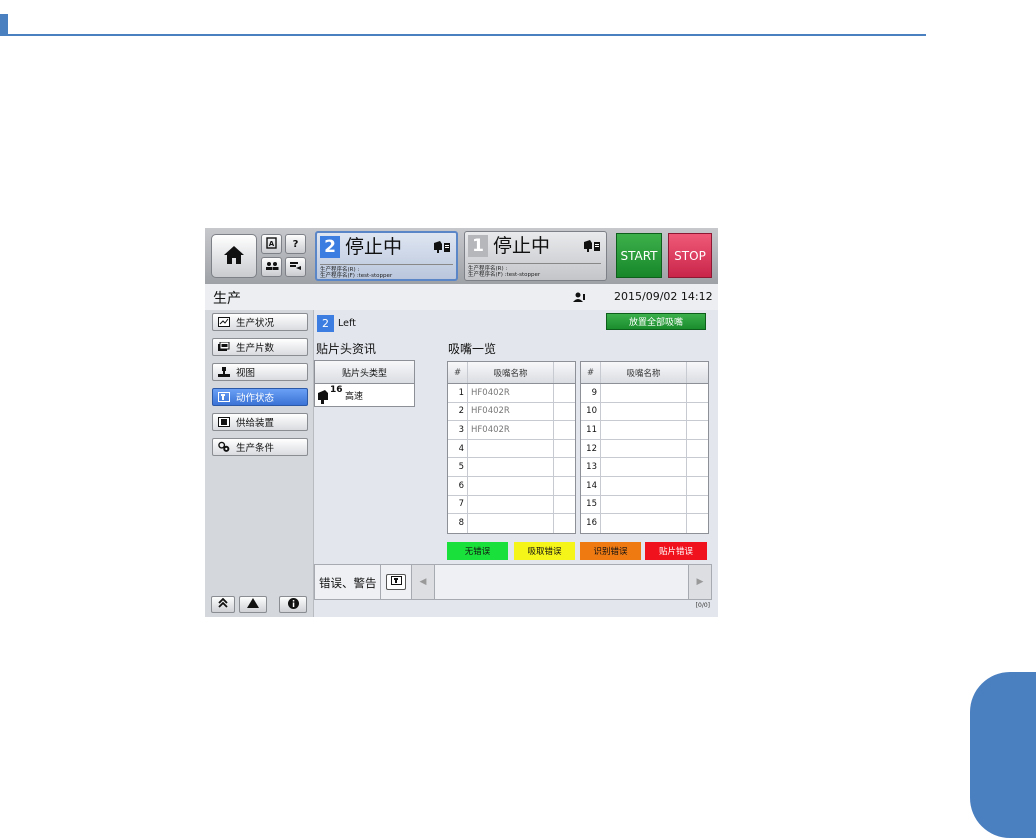 This screenshot has height=838, width=1036. I want to click on scroll-right-button: ▶, so click(699, 582).